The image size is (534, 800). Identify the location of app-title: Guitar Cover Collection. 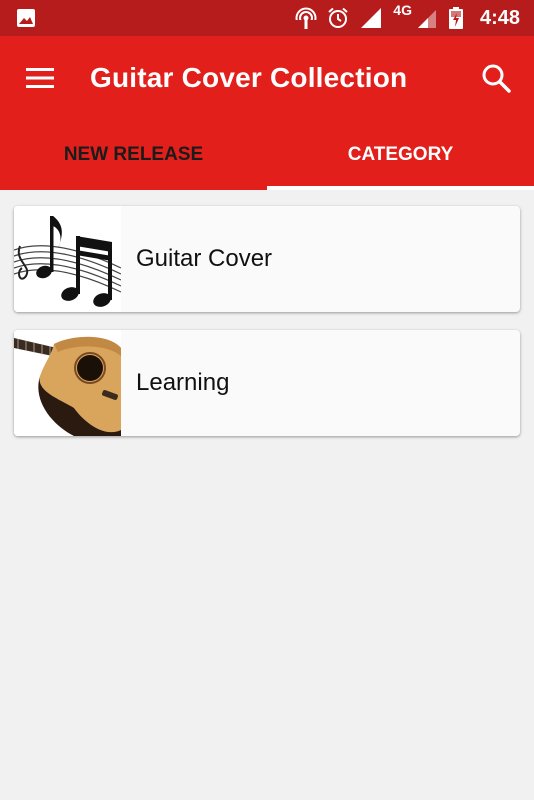
(249, 77).